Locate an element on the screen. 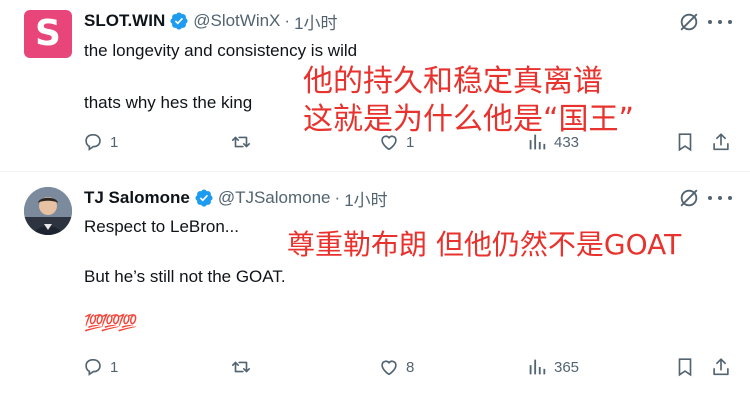 The height and width of the screenshot is (402, 750). avatar: S is located at coordinates (48, 34).